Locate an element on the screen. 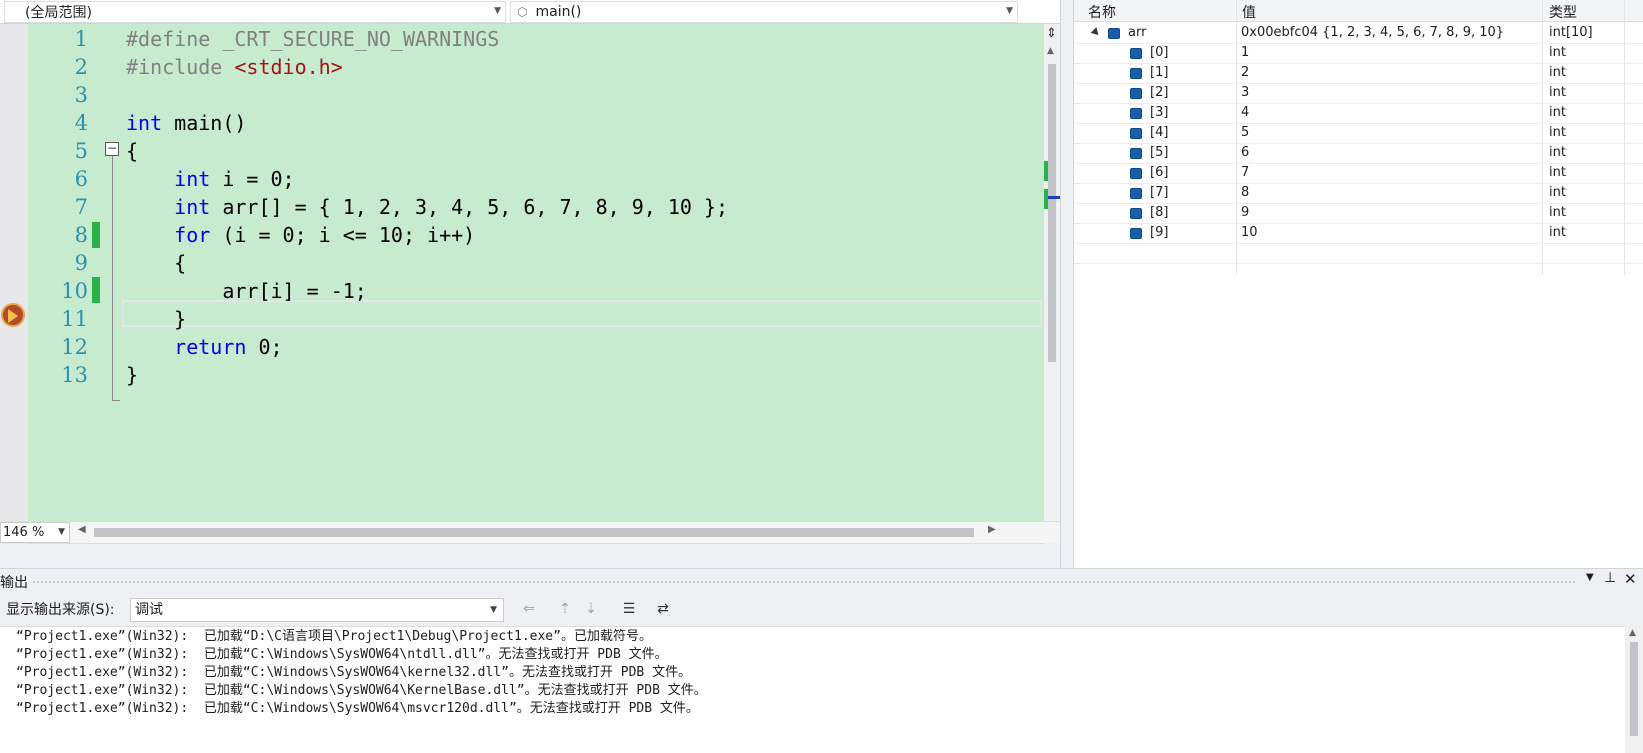 The height and width of the screenshot is (753, 1643). code-token: i = 0; is located at coordinates (252, 179).